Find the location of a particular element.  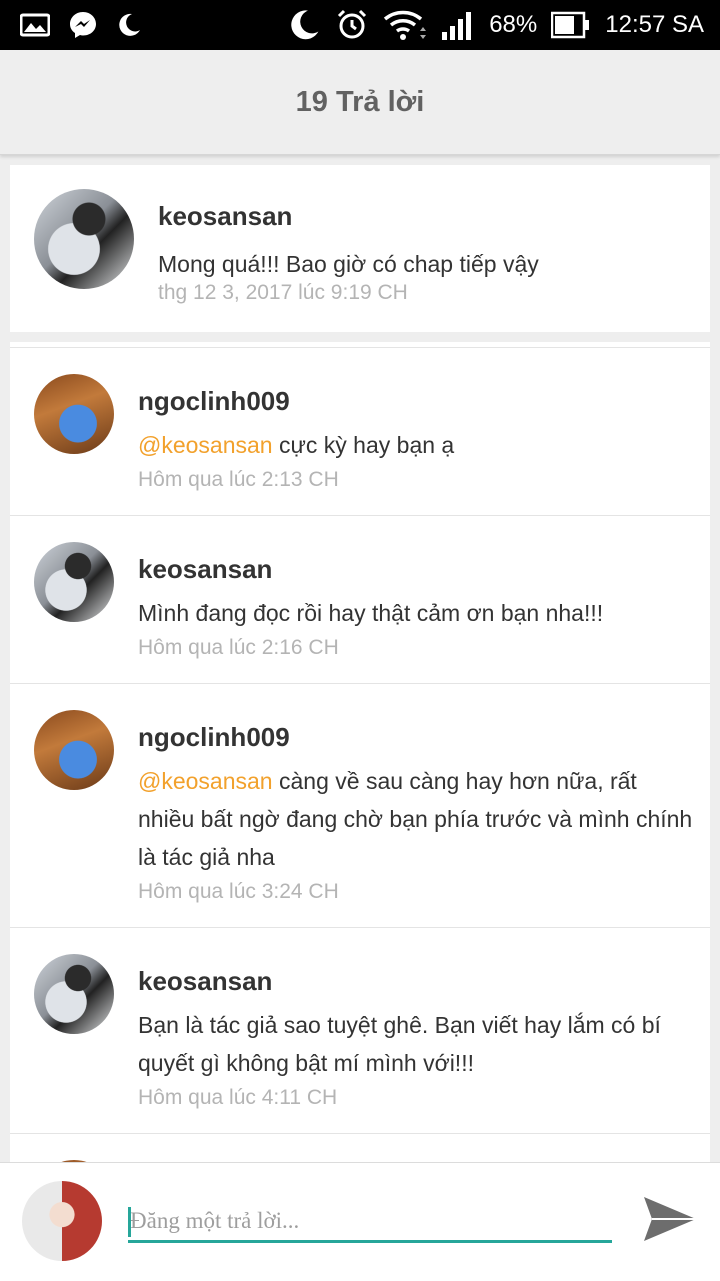

comment-message: Mong quá!!! Bao giờ có chap tiếp vậy is located at coordinates (348, 264).